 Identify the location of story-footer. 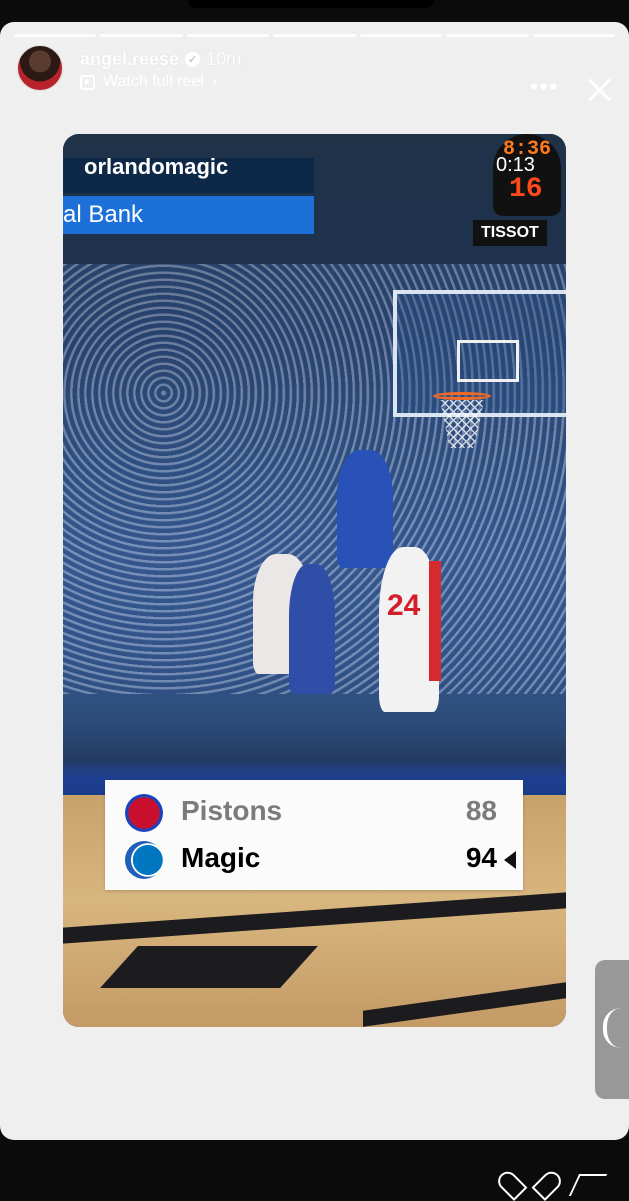
(314, 1170).